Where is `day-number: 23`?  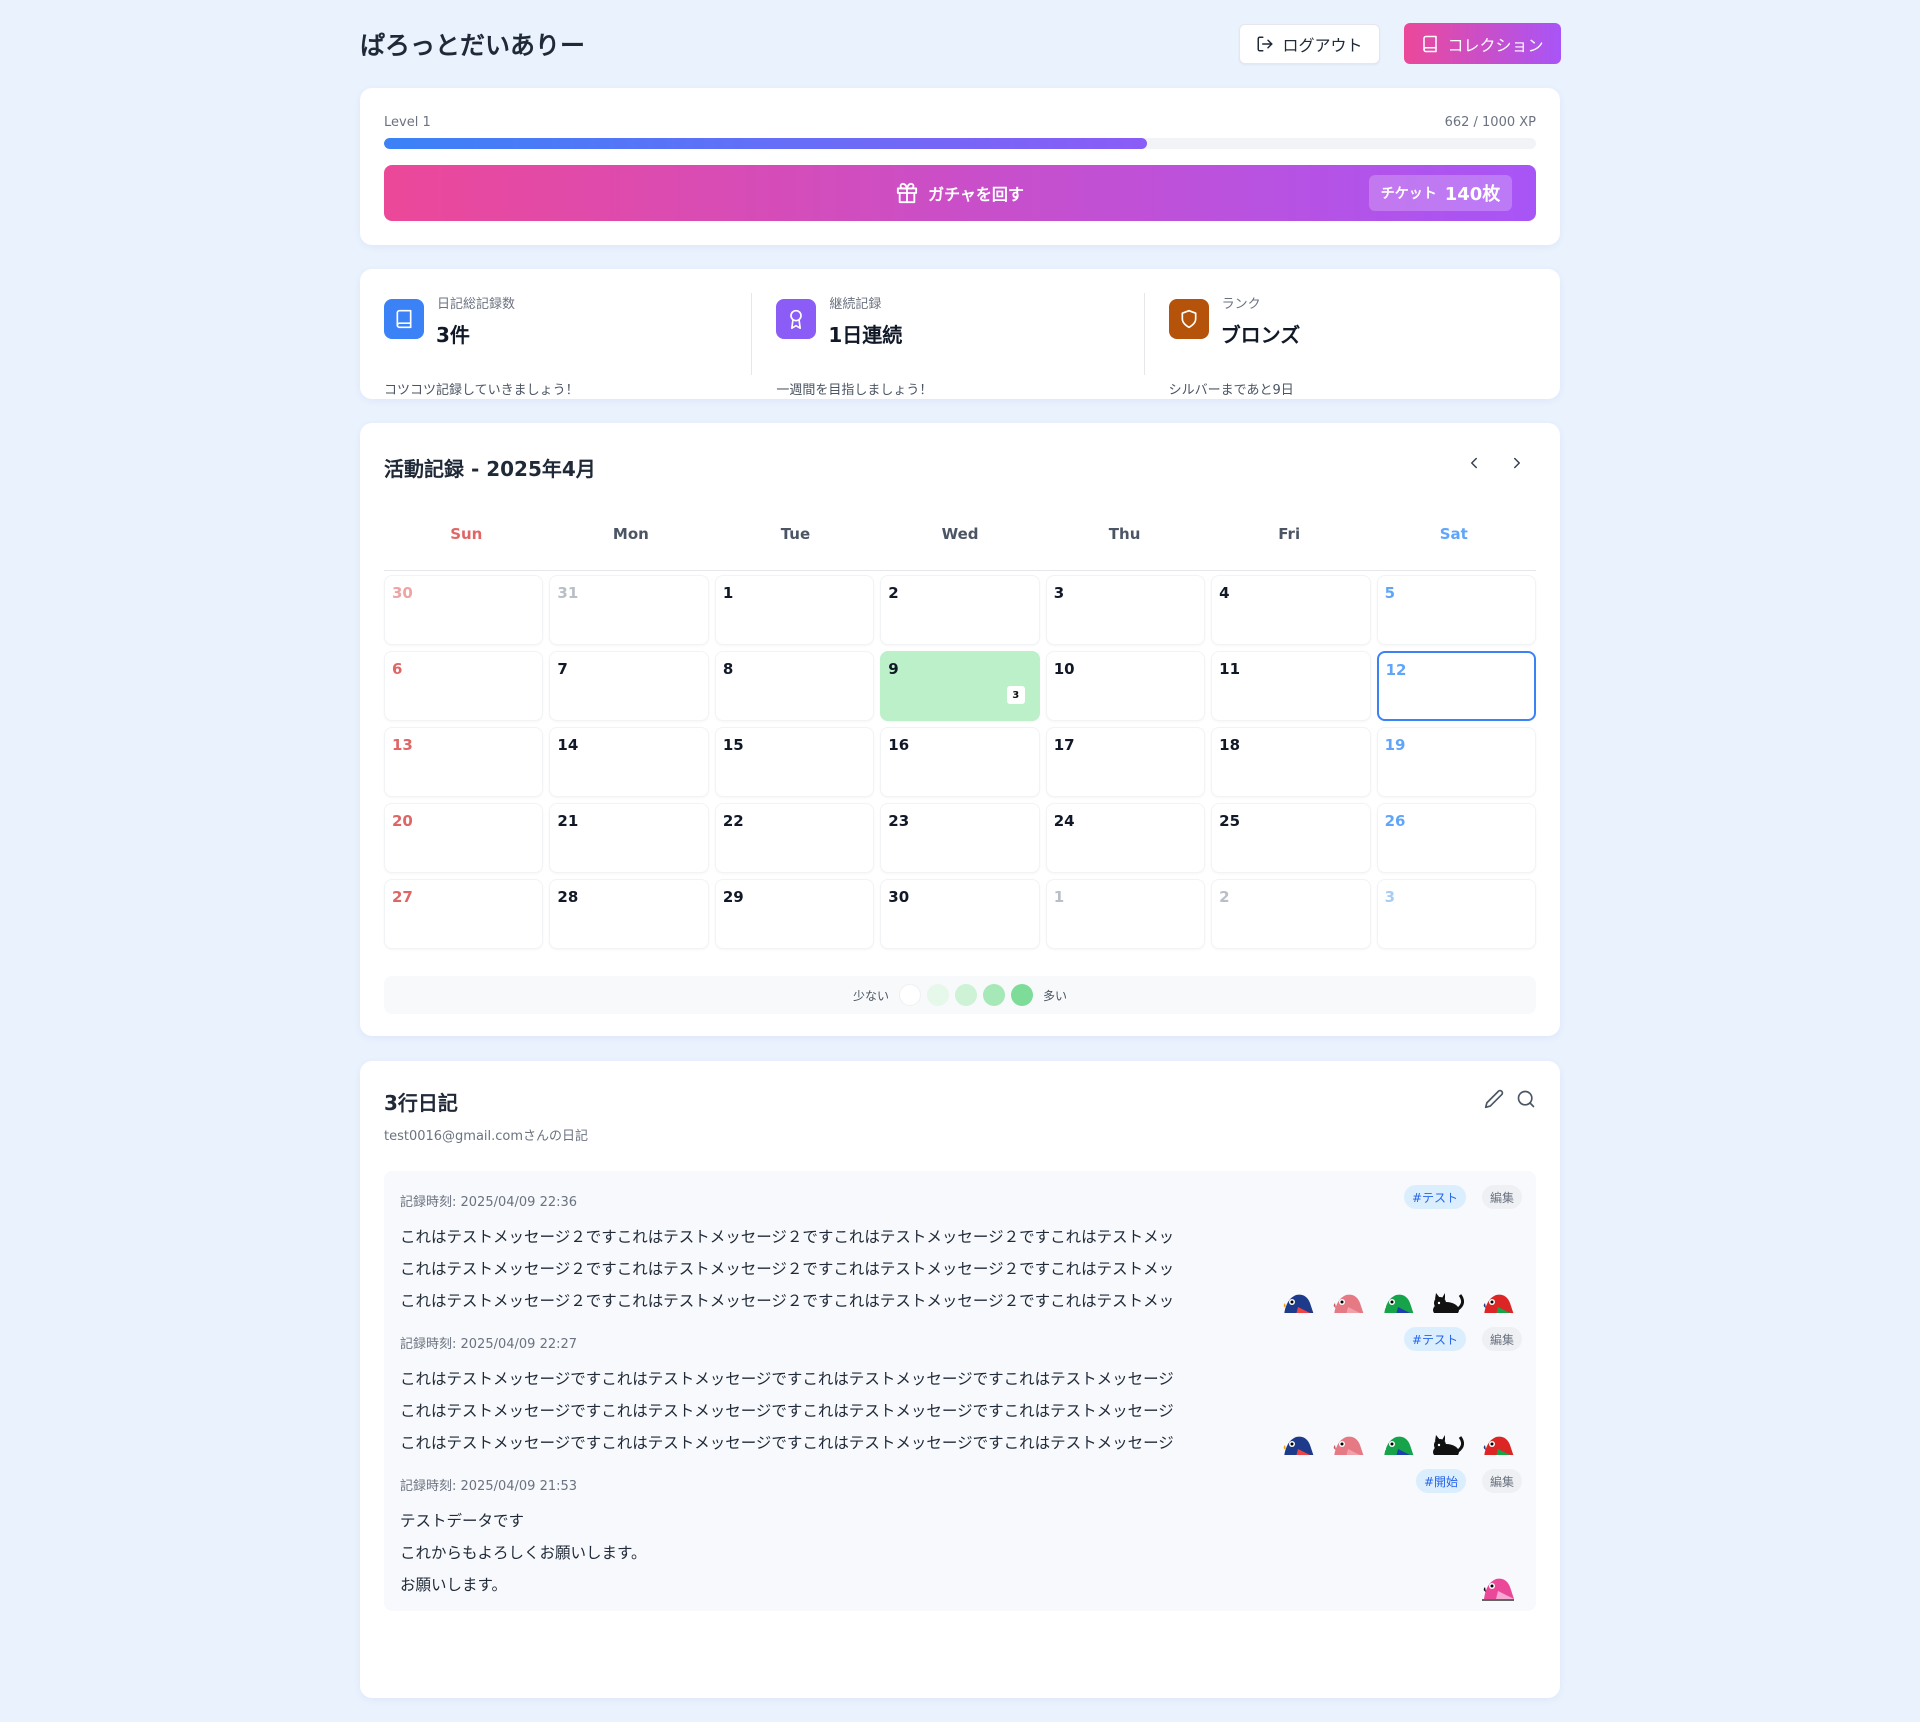
day-number: 23 is located at coordinates (899, 821).